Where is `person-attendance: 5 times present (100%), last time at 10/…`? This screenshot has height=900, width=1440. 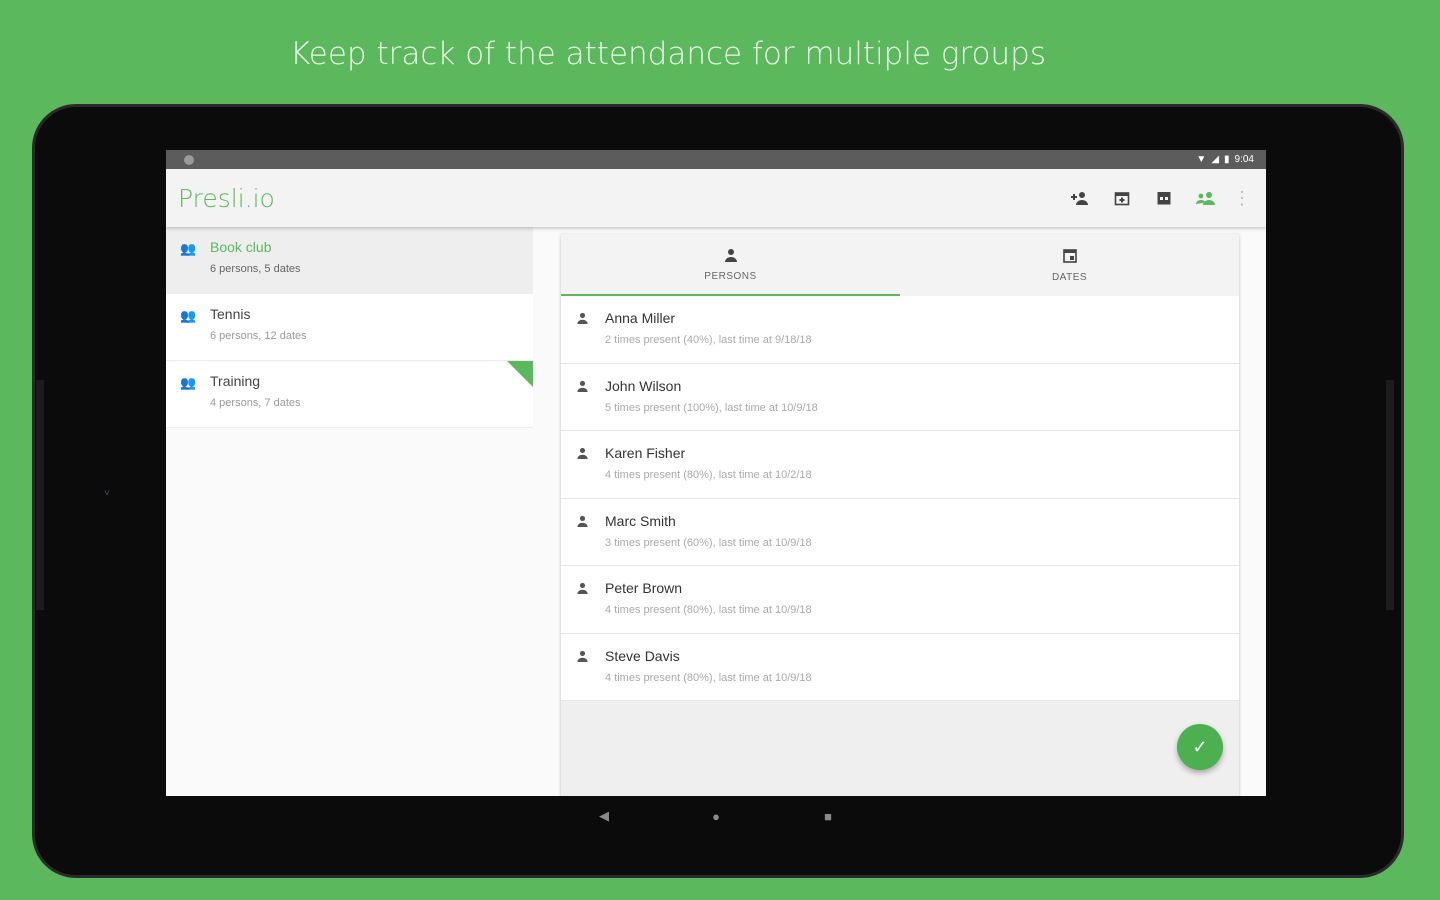 person-attendance: 5 times present (100%), last time at 10/… is located at coordinates (711, 407).